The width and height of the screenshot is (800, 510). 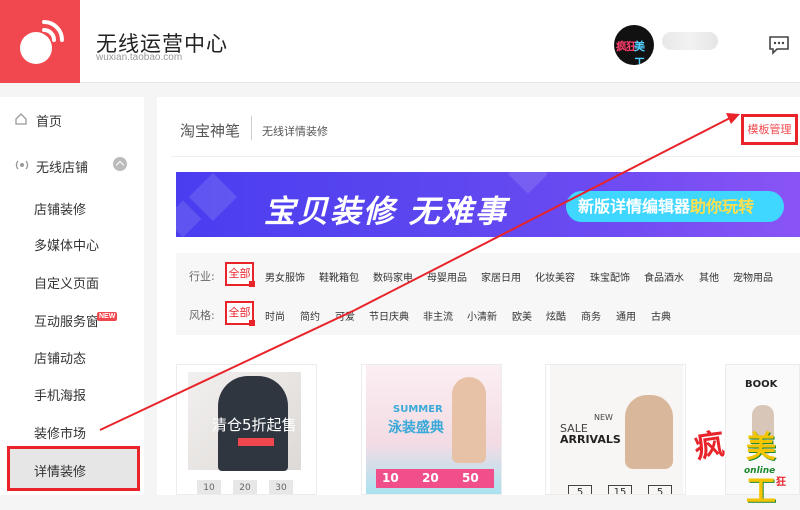 What do you see at coordinates (690, 41) in the screenshot?
I see `username-blurred` at bounding box center [690, 41].